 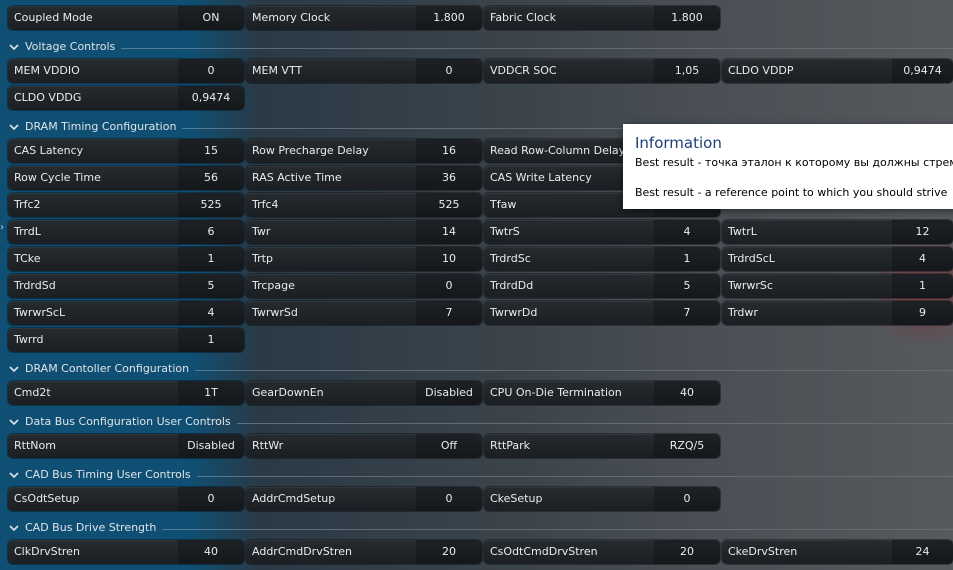 What do you see at coordinates (837, 313) in the screenshot?
I see `field-trdwr: Trdwr 9` at bounding box center [837, 313].